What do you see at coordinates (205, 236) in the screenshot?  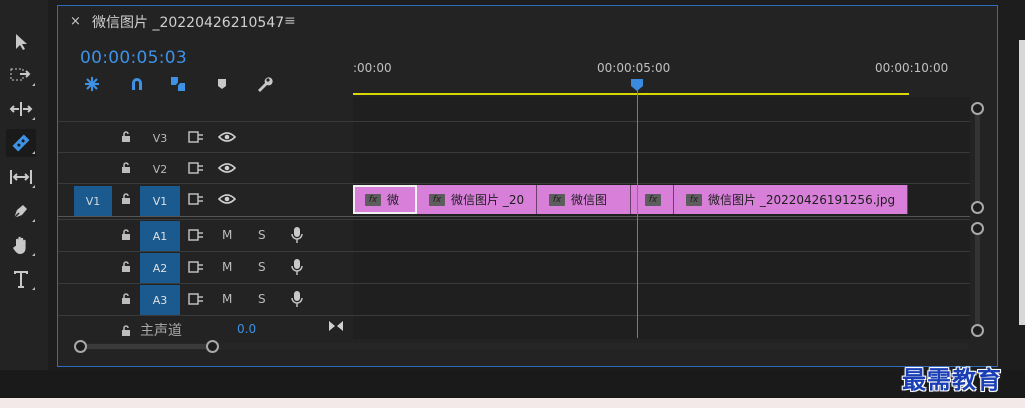 I see `track-header-a1: A1 M S` at bounding box center [205, 236].